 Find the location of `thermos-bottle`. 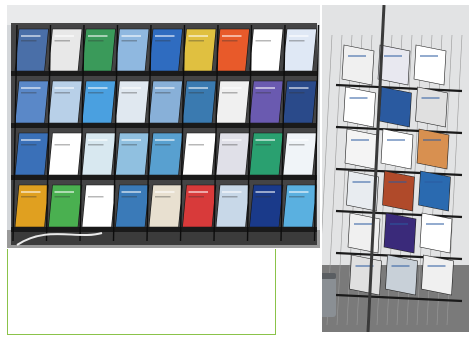

thermos-bottle is located at coordinates (329, 297).